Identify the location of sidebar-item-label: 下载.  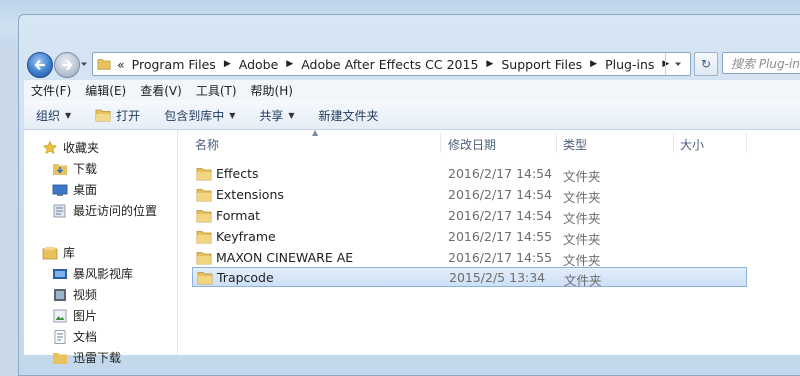
(85, 169).